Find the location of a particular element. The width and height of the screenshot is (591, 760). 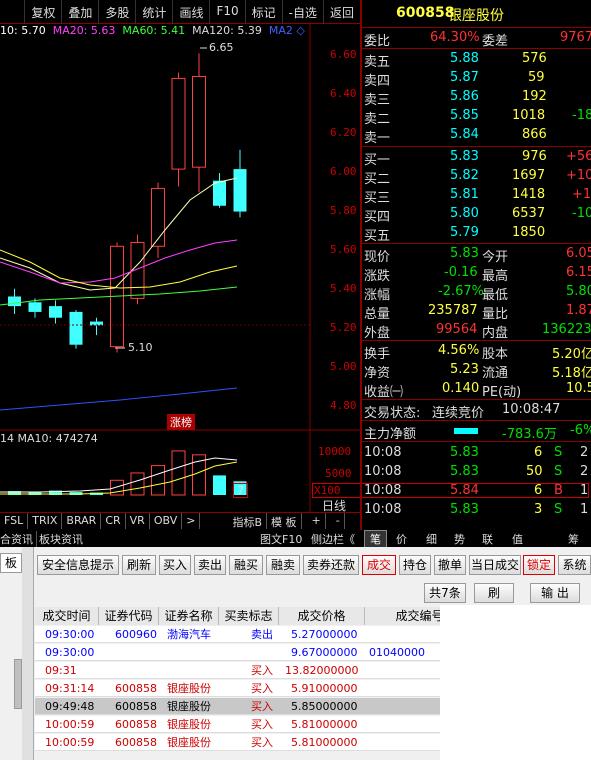

ask-volume: 576 is located at coordinates (534, 58).